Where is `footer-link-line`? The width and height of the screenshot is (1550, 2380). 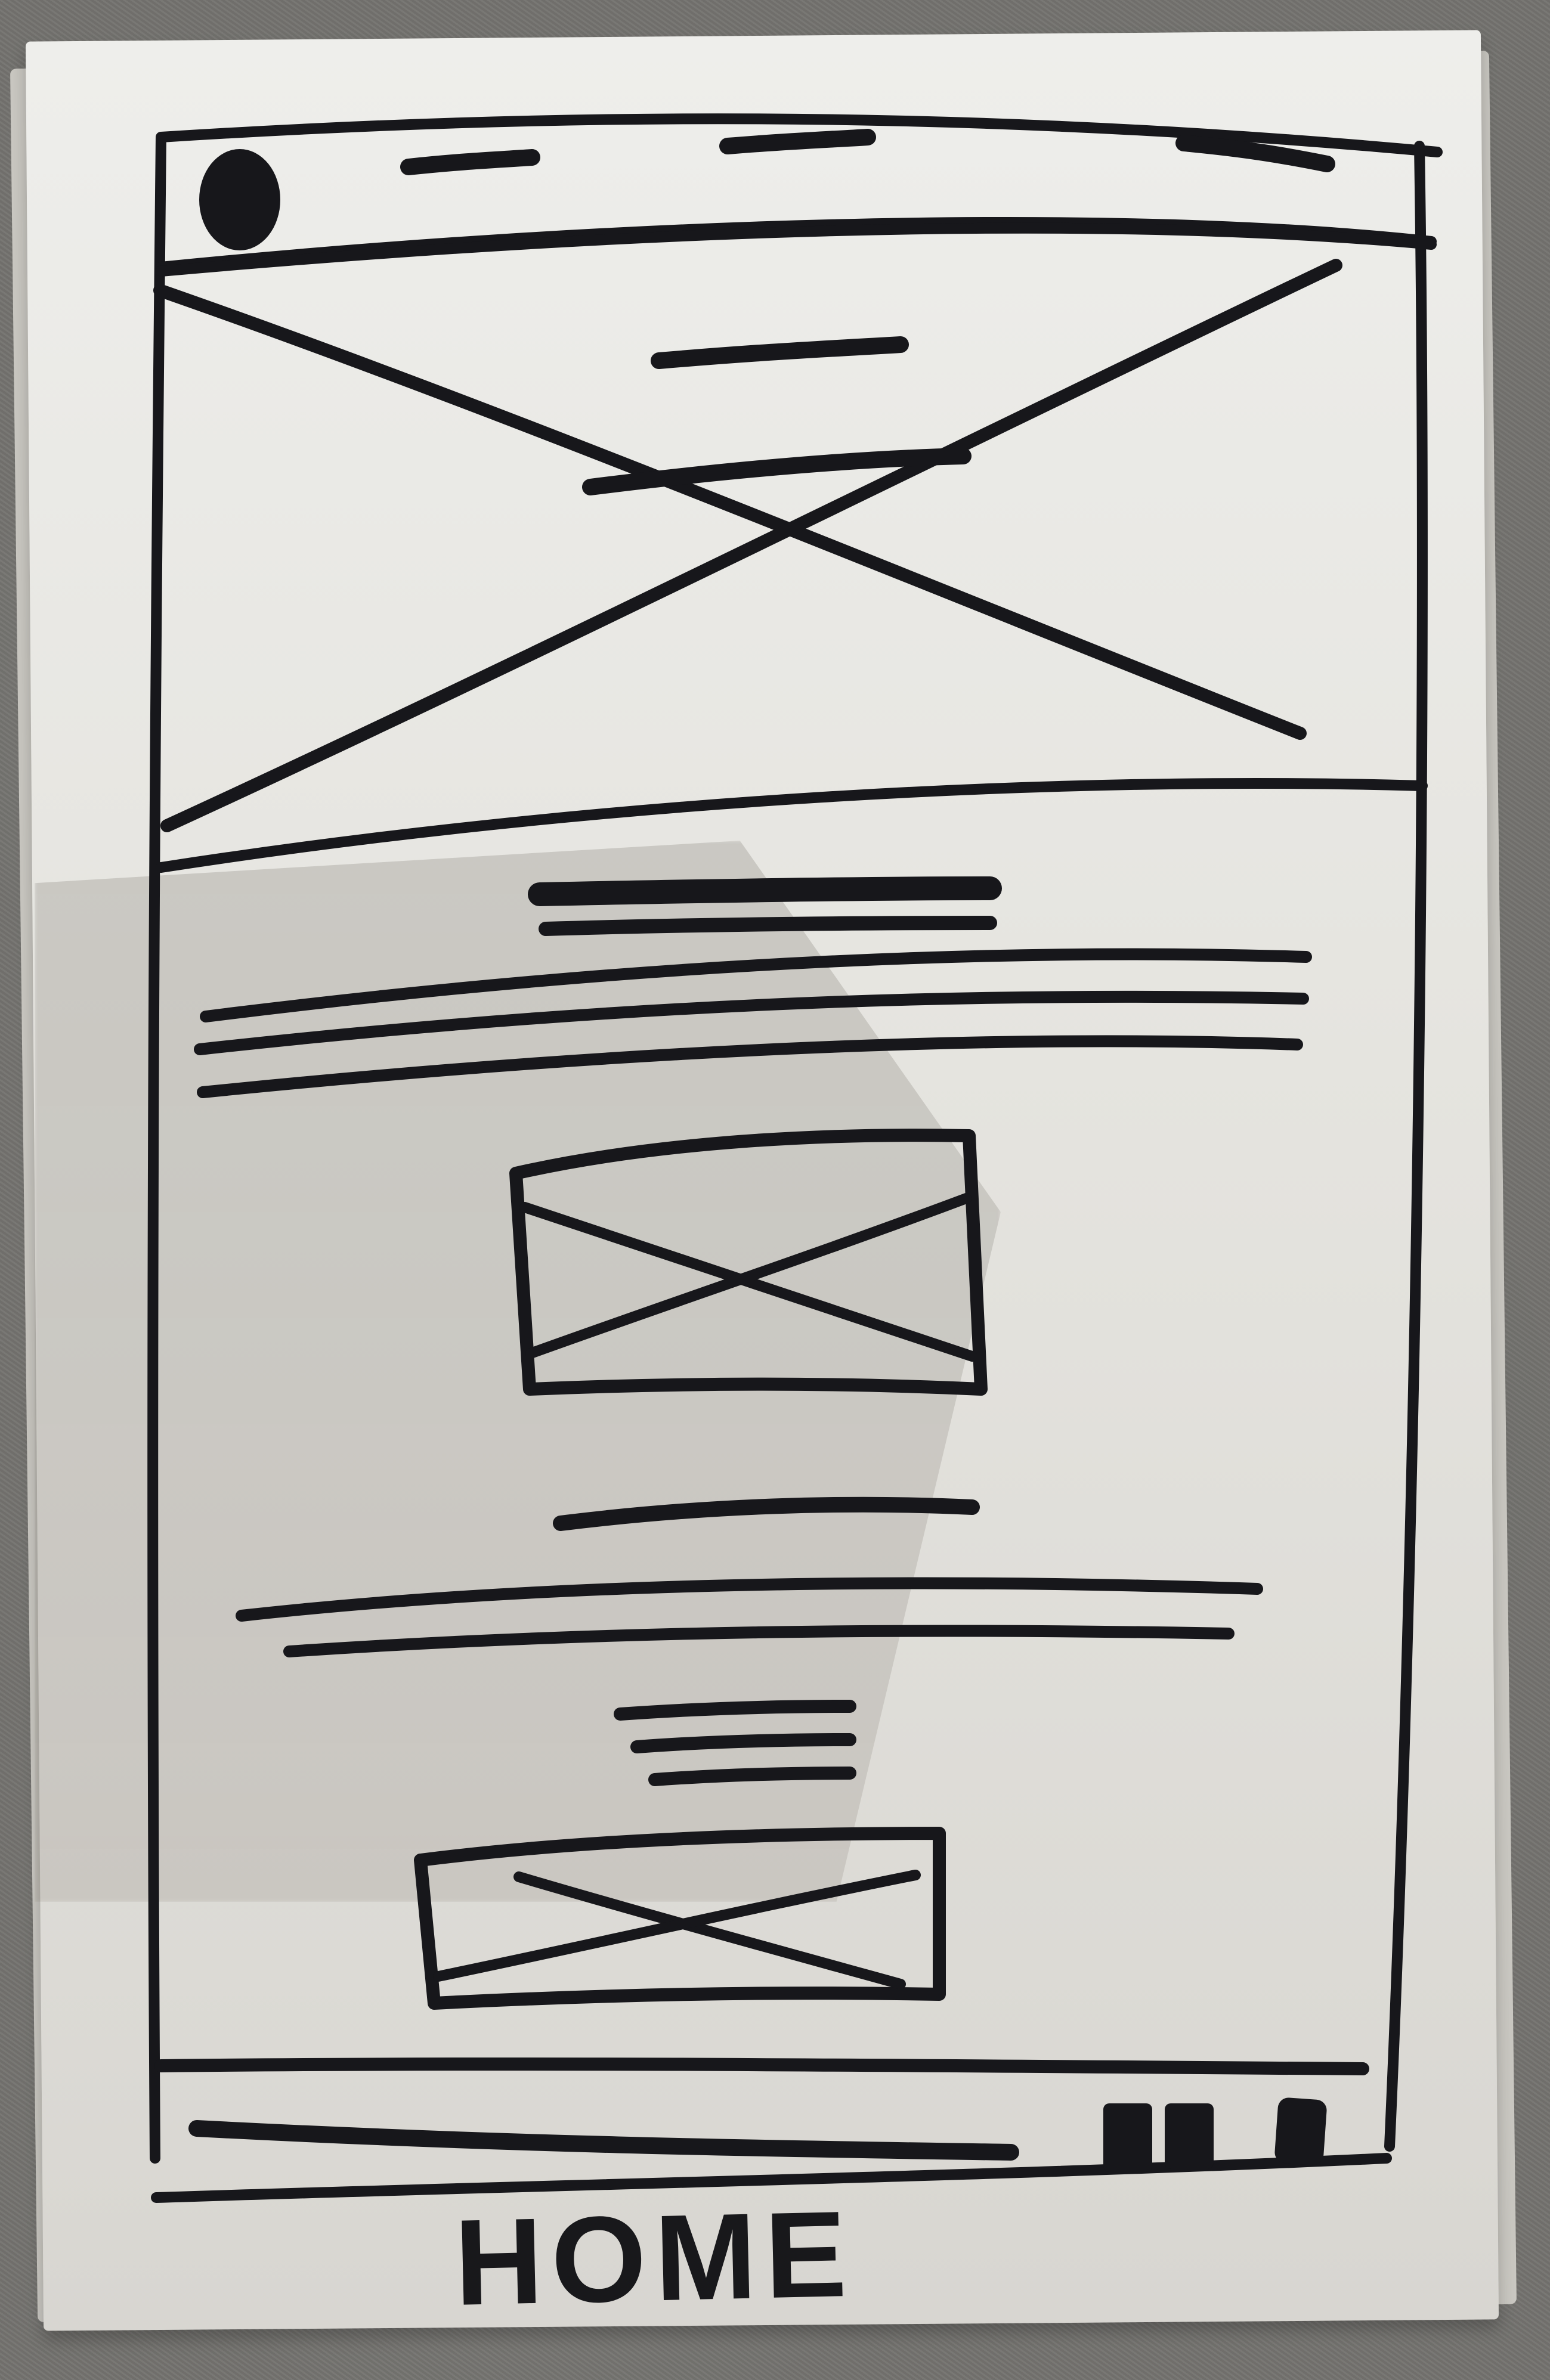
footer-link-line is located at coordinates (603, 2140).